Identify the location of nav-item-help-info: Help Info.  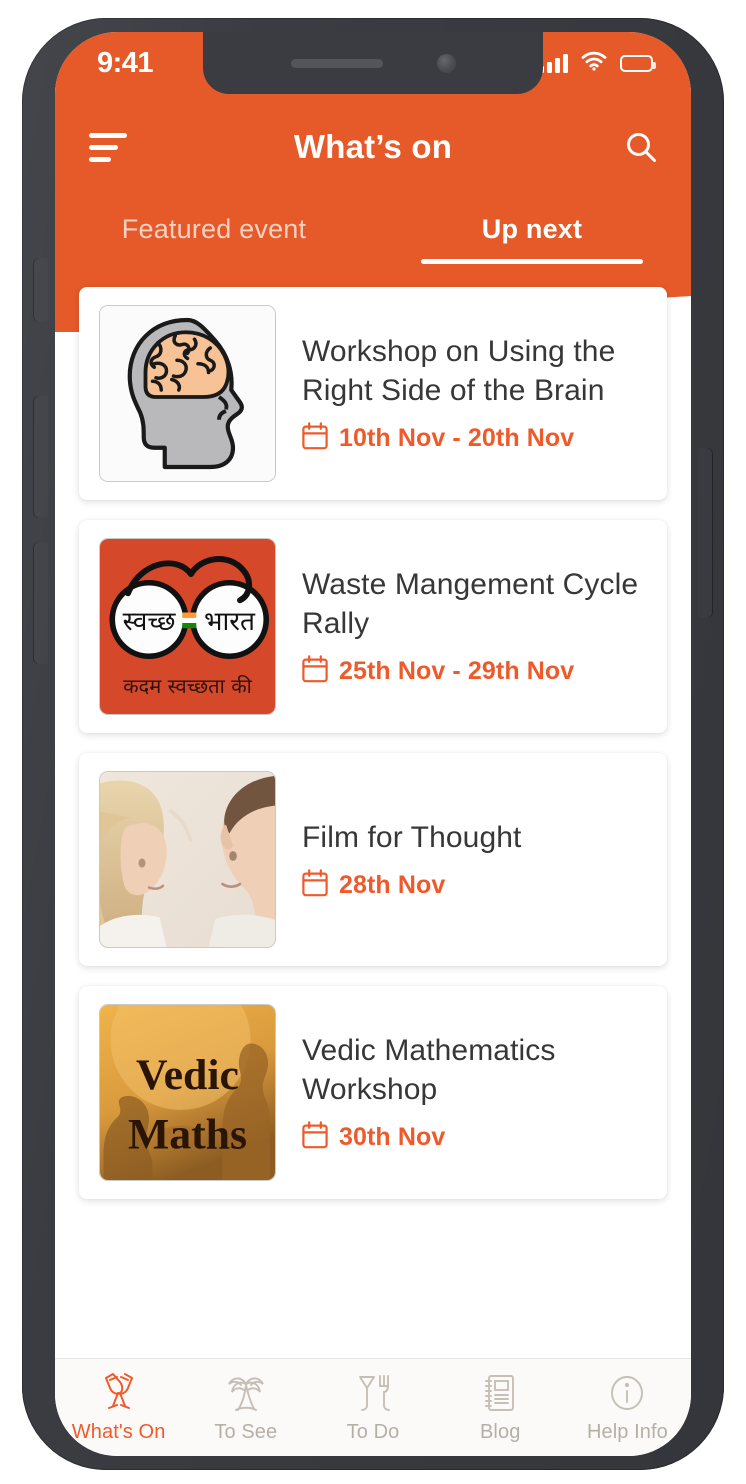
(627, 1407).